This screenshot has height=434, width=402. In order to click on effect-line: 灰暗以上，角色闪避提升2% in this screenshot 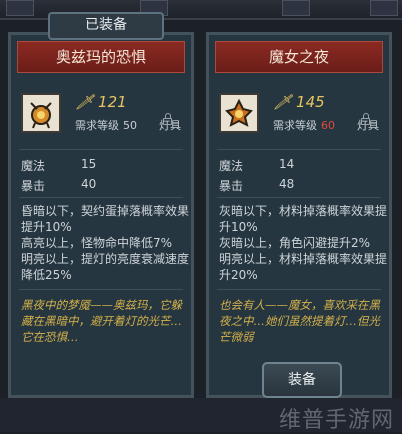, I will do `click(295, 243)`.